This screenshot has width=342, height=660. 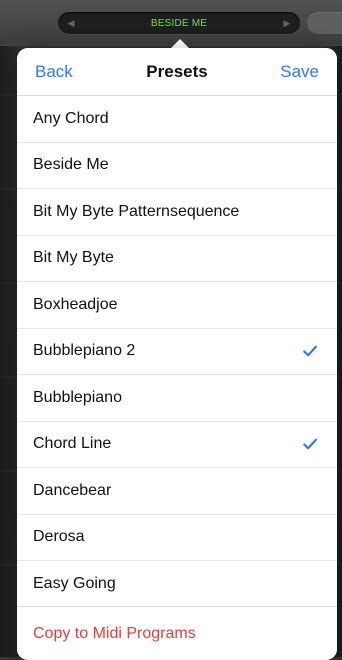 I want to click on preset-item-derosa: Derosa, so click(x=177, y=537).